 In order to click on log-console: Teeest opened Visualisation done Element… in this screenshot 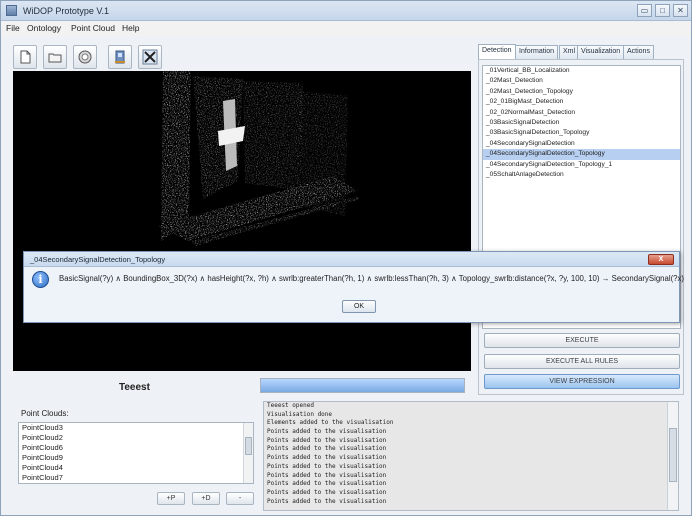, I will do `click(471, 456)`.